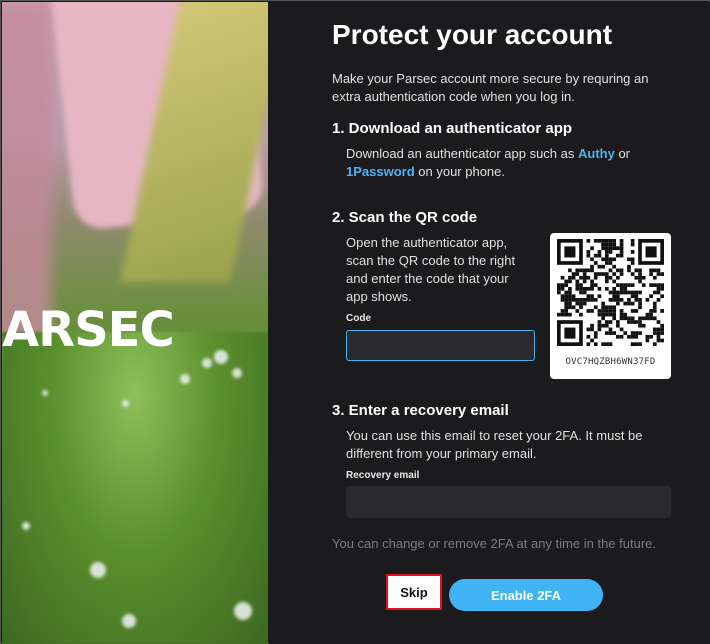 Image resolution: width=710 pixels, height=644 pixels. I want to click on step2-heading: 2. Scan the QR code, so click(405, 217).